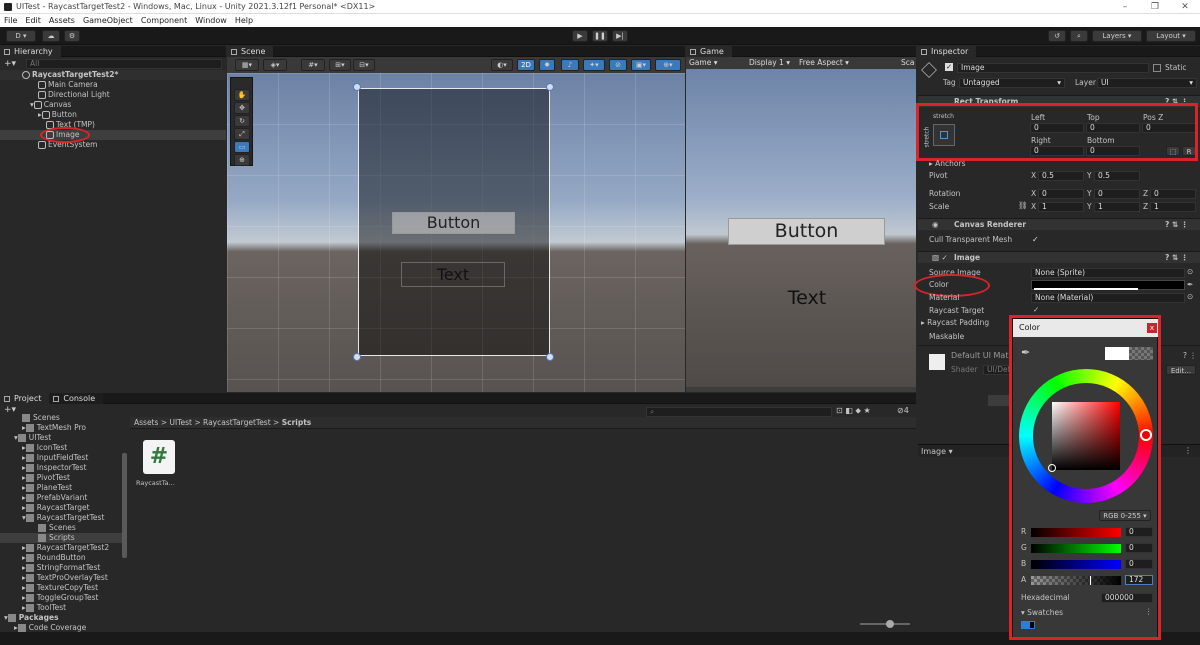  Describe the element at coordinates (1023, 206) in the screenshot. I see `constrain-link-icon: ⛓` at that location.